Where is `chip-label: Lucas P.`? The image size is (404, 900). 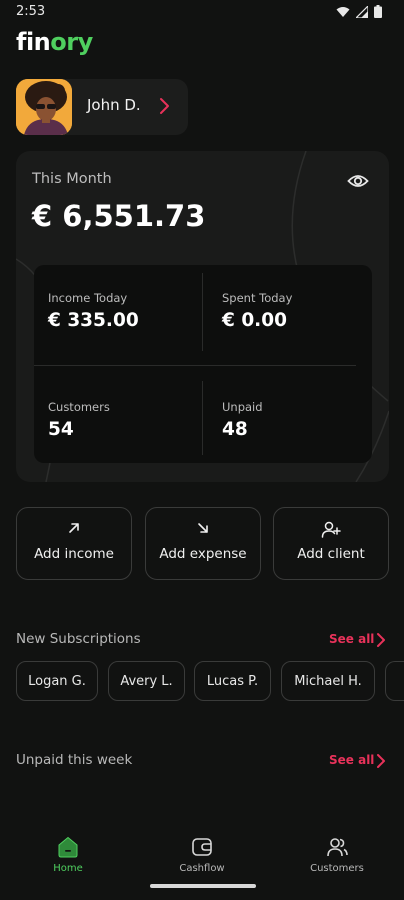 chip-label: Lucas P. is located at coordinates (232, 681).